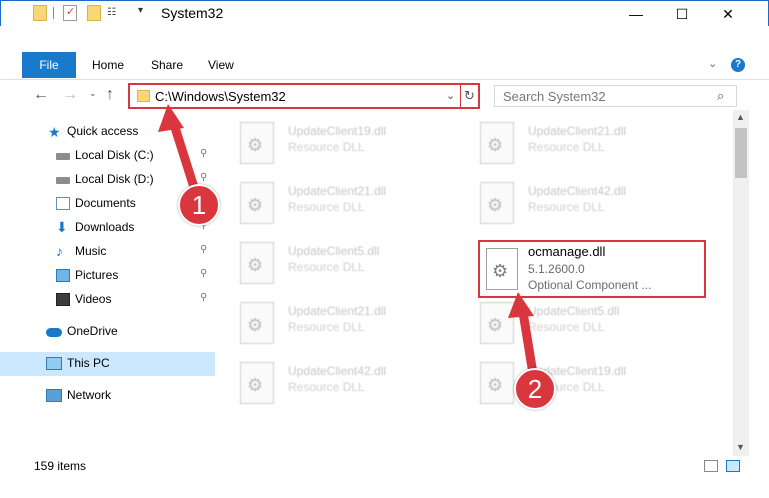  I want to click on scroll-thumb, so click(741, 153).